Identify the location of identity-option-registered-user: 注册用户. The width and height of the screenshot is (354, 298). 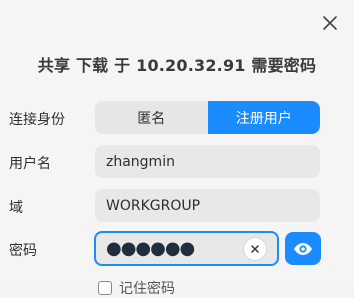
(263, 117).